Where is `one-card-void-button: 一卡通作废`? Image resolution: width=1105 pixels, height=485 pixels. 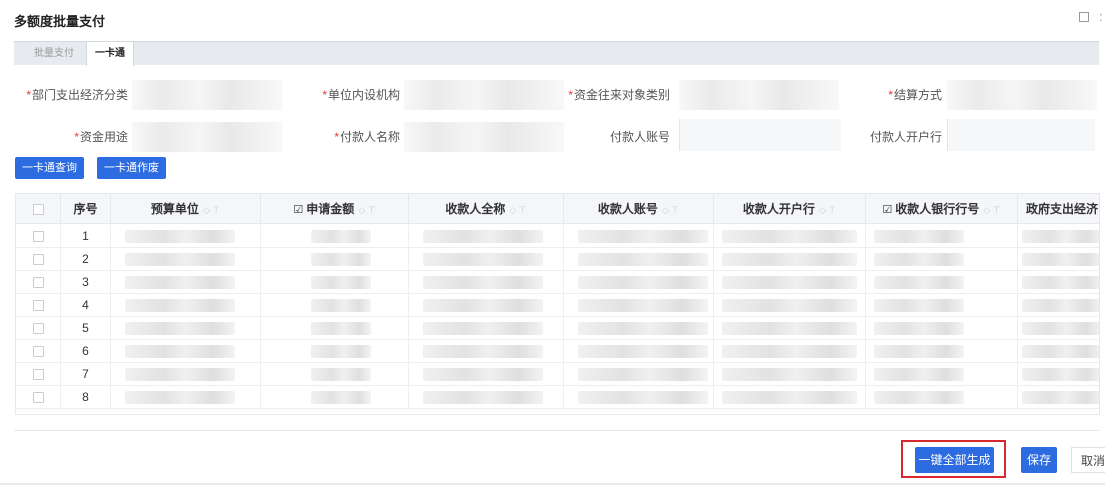 one-card-void-button: 一卡通作废 is located at coordinates (131, 168).